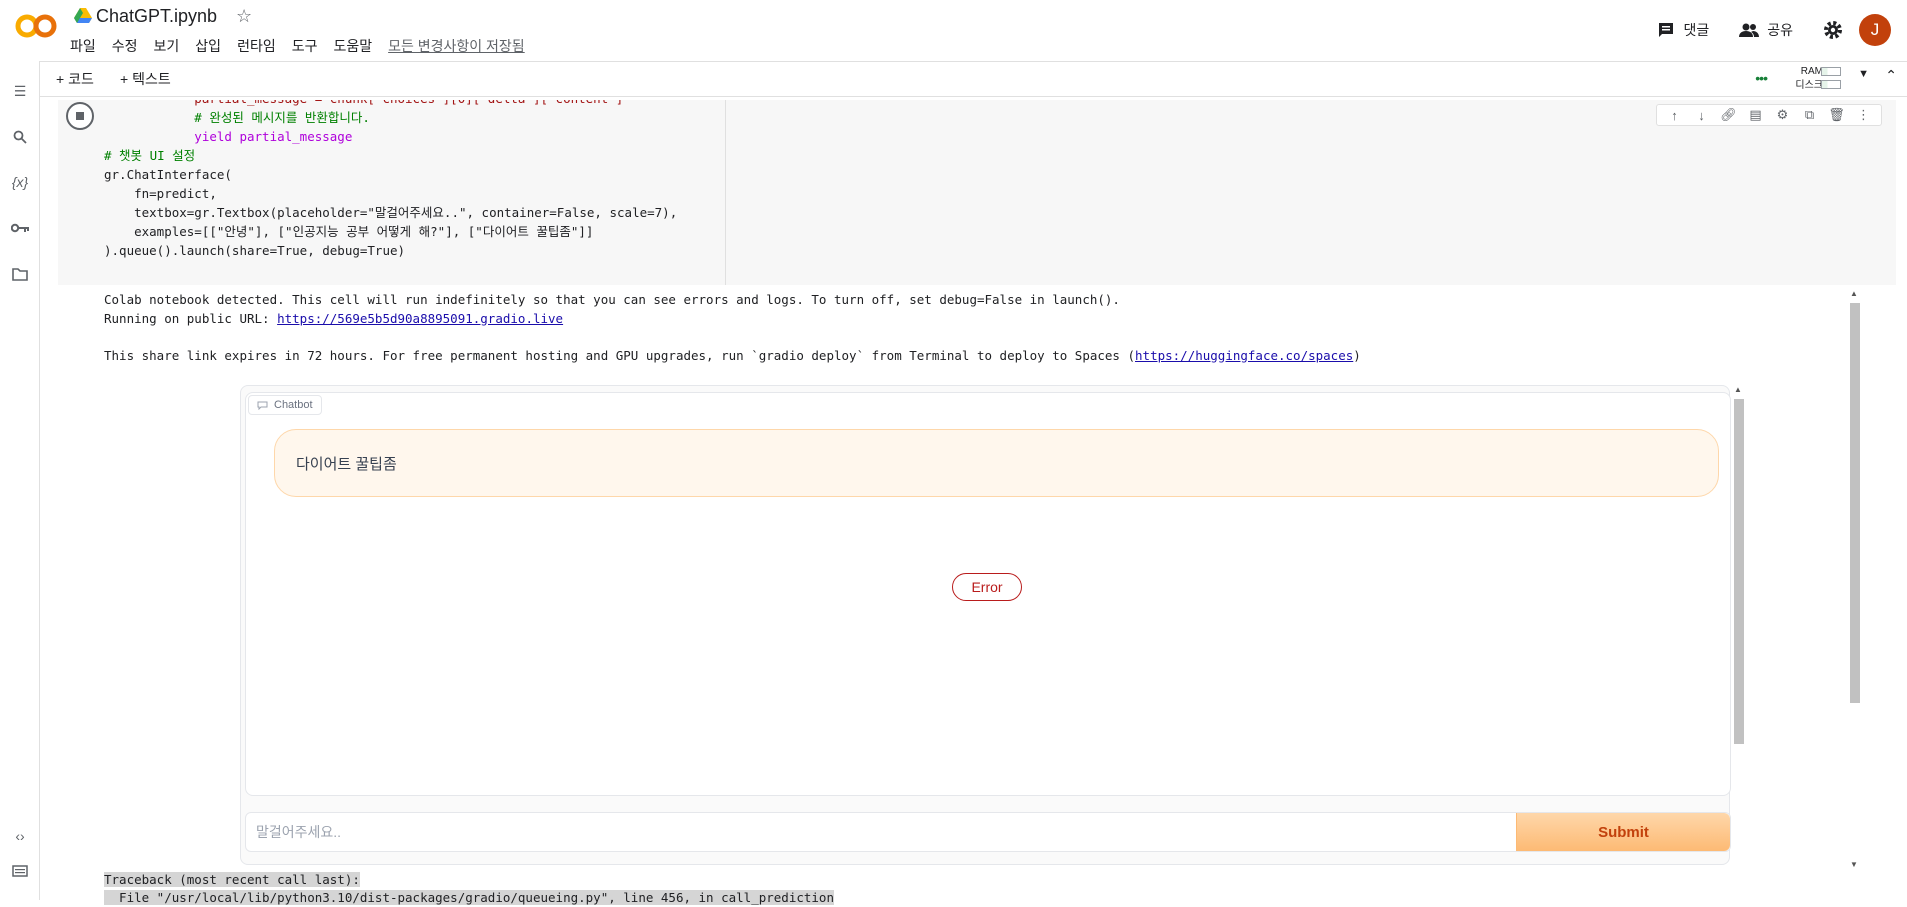 The image size is (1907, 907). I want to click on chat-icon, so click(262, 405).